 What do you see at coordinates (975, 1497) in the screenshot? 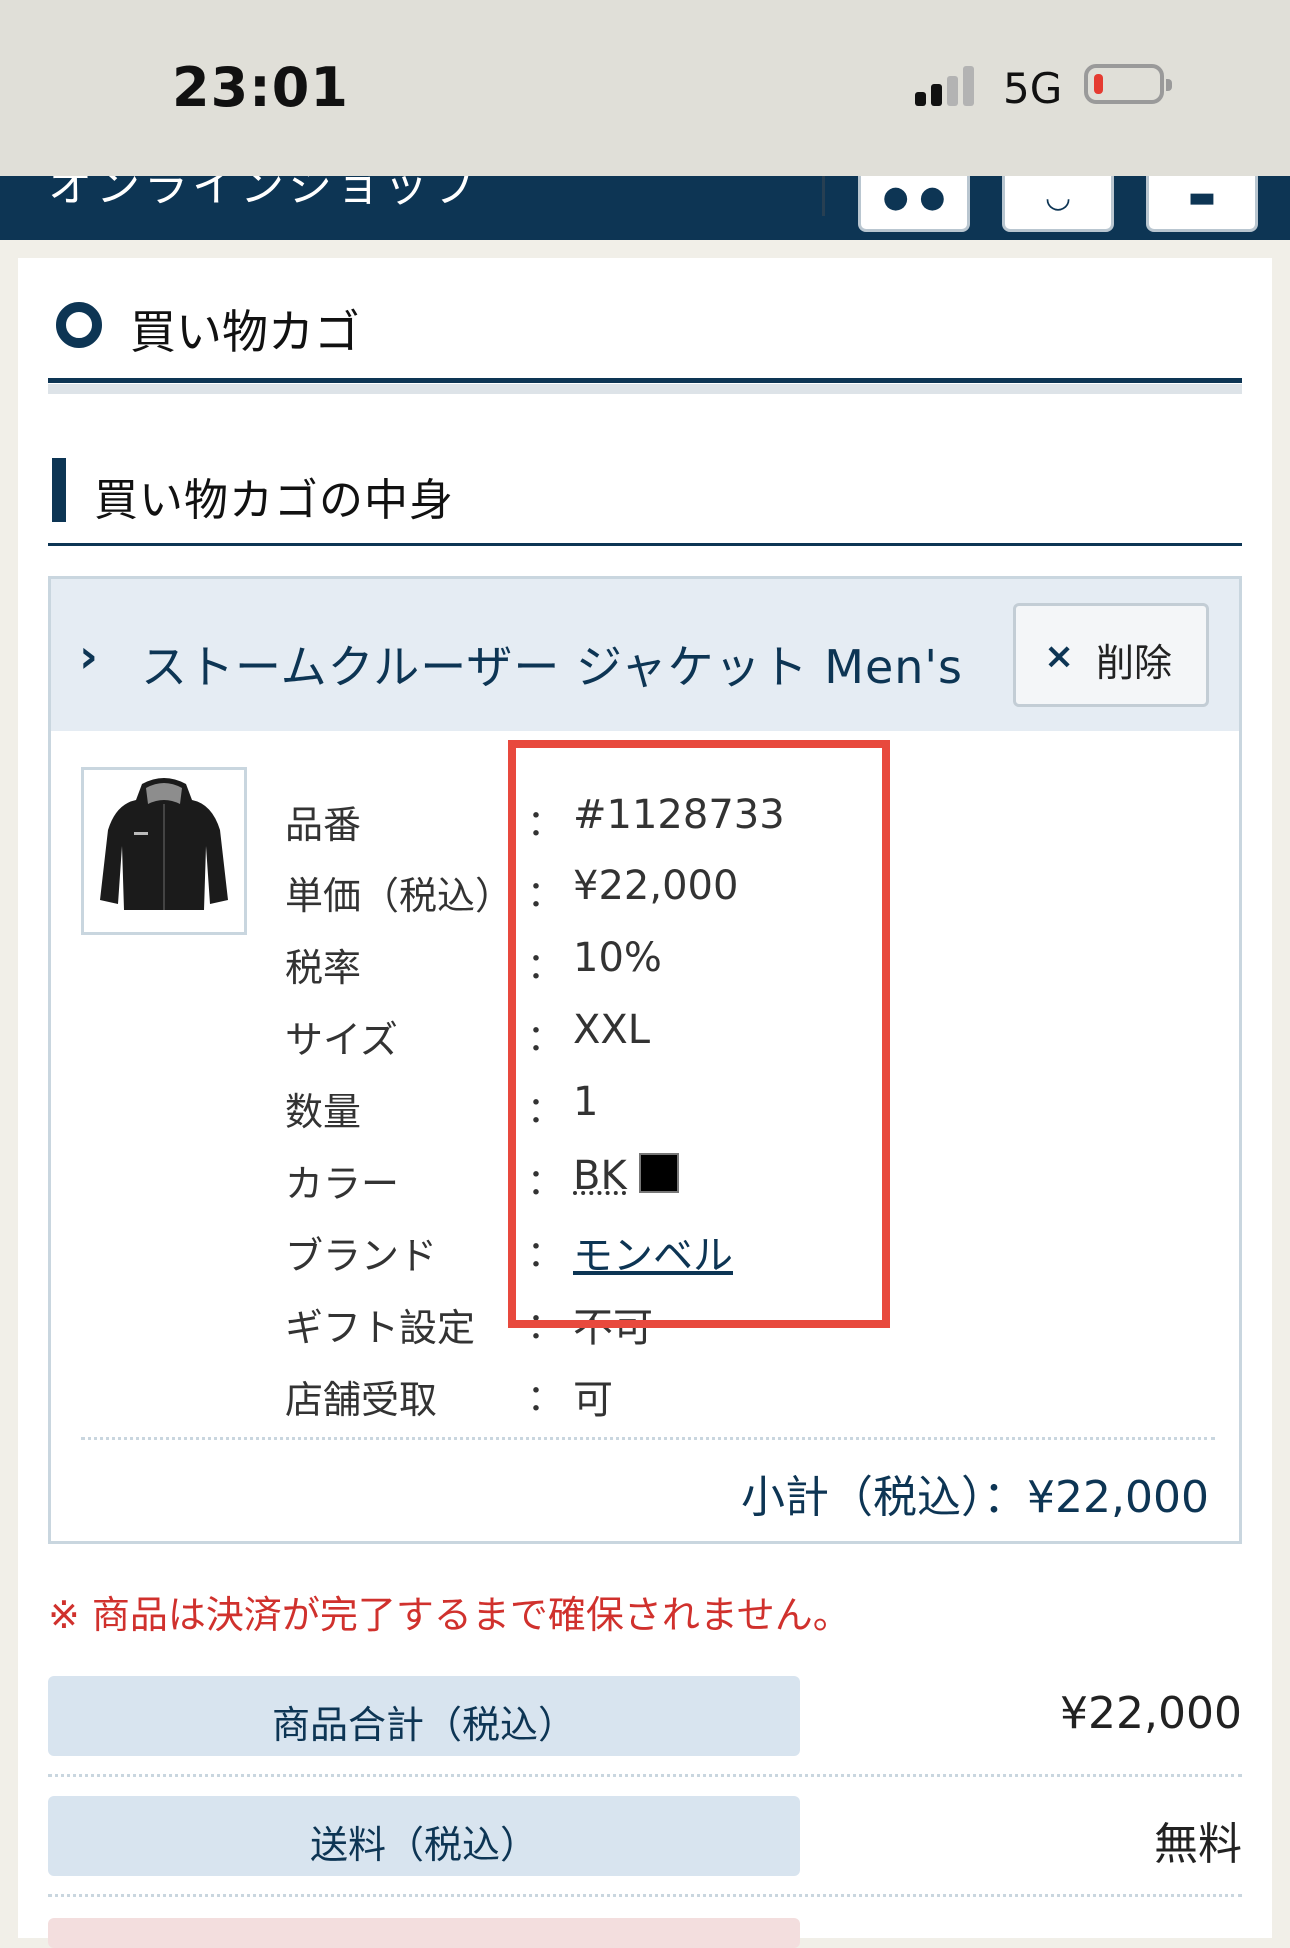
I see `item-subtotal: 小計（税込）：¥22,000` at bounding box center [975, 1497].